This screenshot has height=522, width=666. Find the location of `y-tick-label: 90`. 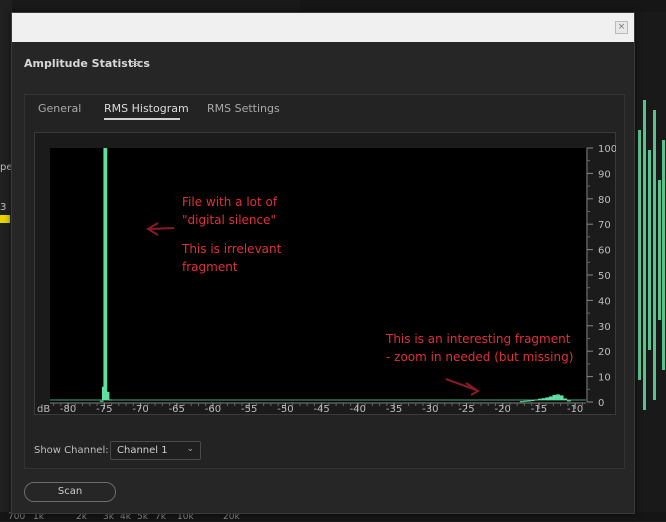

y-tick-label: 90 is located at coordinates (604, 174).